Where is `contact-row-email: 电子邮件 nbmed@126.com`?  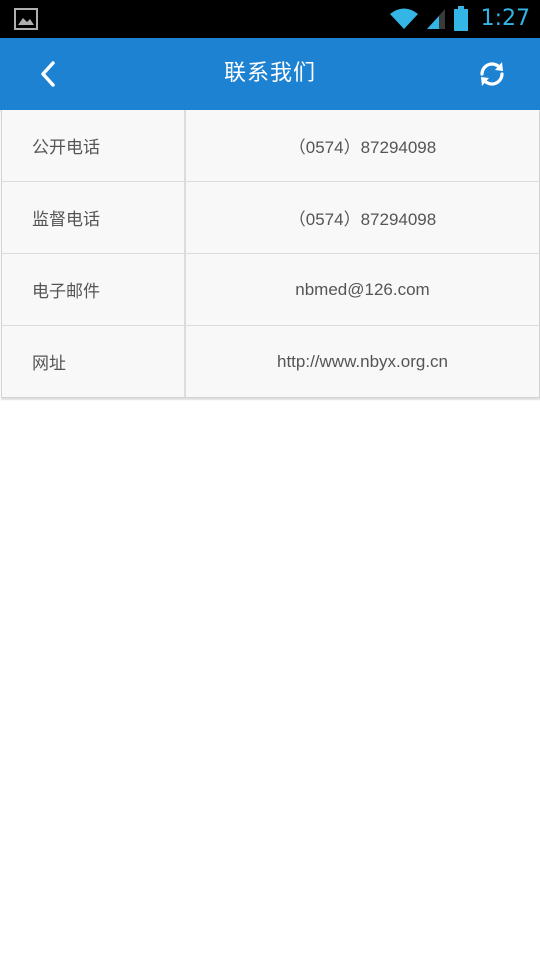 contact-row-email: 电子邮件 nbmed@126.com is located at coordinates (270, 290).